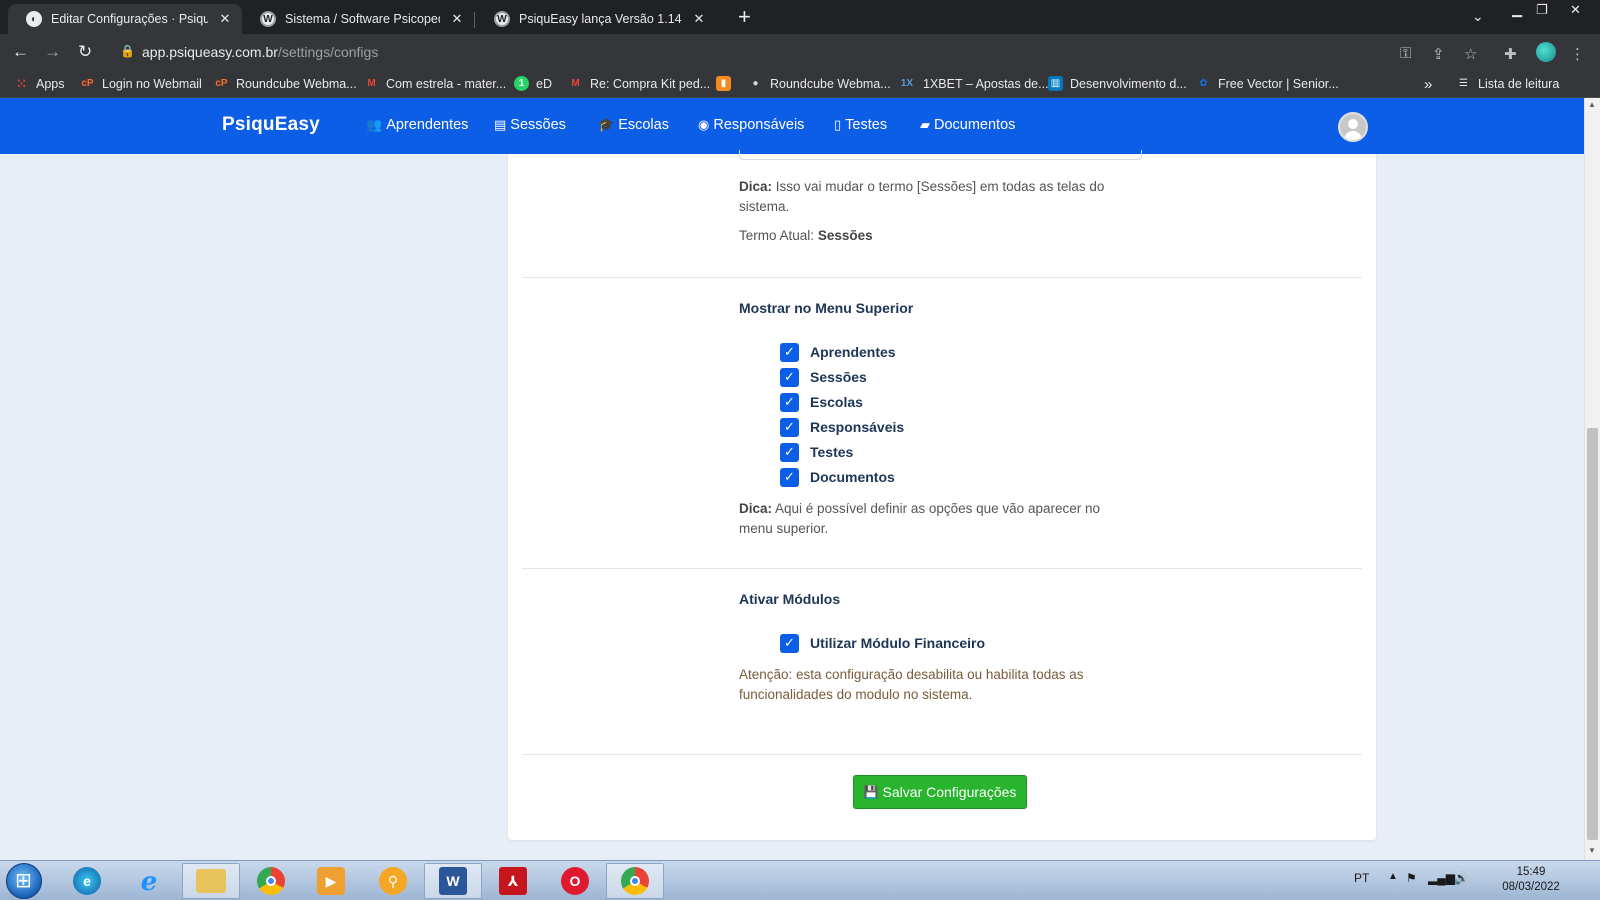  Describe the element at coordinates (362, 19) in the screenshot. I see `tab-title: Sistema / Software Psicopedagóg` at that location.